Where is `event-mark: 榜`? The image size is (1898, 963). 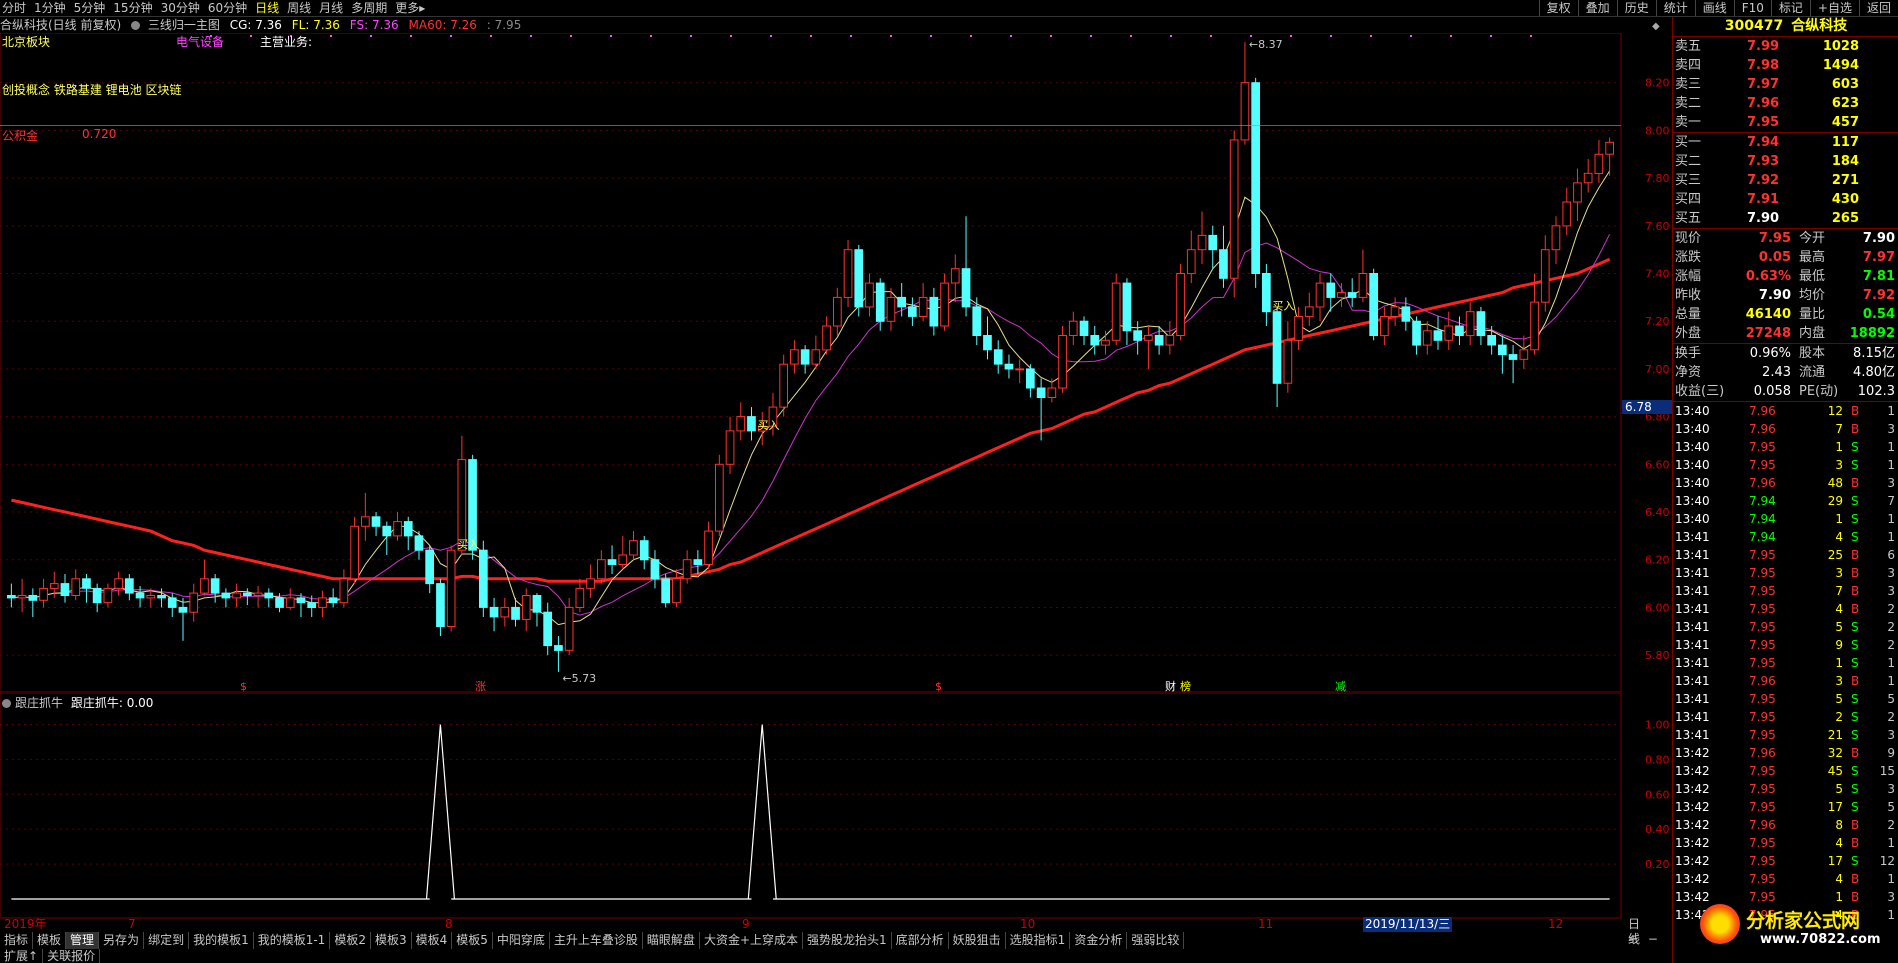 event-mark: 榜 is located at coordinates (1185, 686).